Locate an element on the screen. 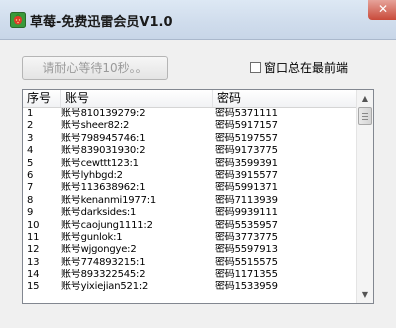 The height and width of the screenshot is (328, 396). row-account: 账号sheer82:2 is located at coordinates (95, 126).